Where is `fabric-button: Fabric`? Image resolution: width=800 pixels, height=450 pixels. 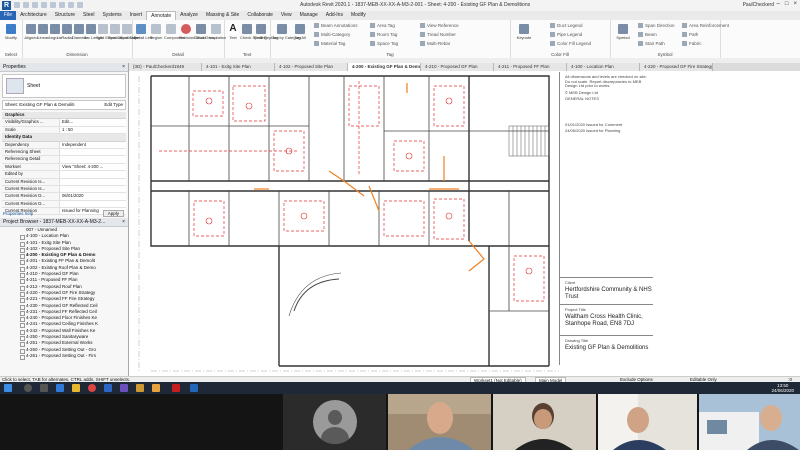
fabric-button: Fabric is located at coordinates (692, 44).